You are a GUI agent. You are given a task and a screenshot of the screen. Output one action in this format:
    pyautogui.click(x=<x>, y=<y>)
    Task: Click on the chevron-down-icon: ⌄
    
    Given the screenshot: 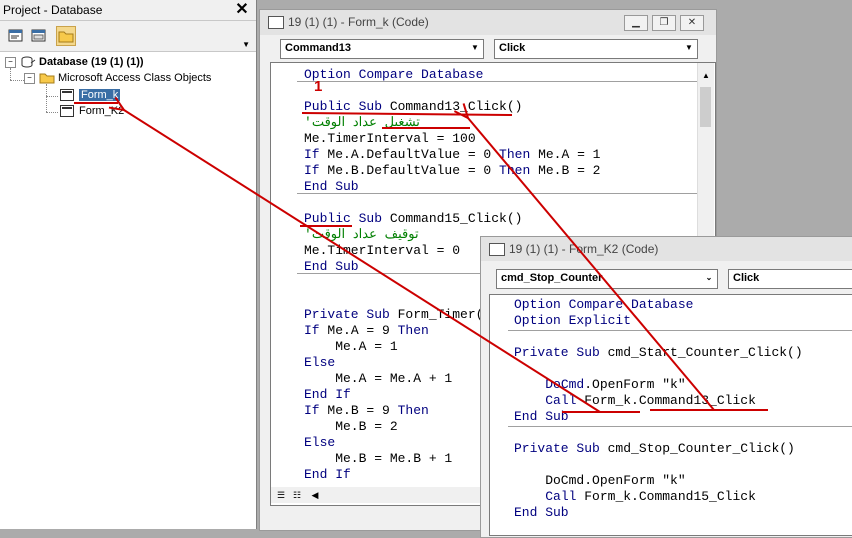 What is the action you would take?
    pyautogui.click(x=709, y=278)
    